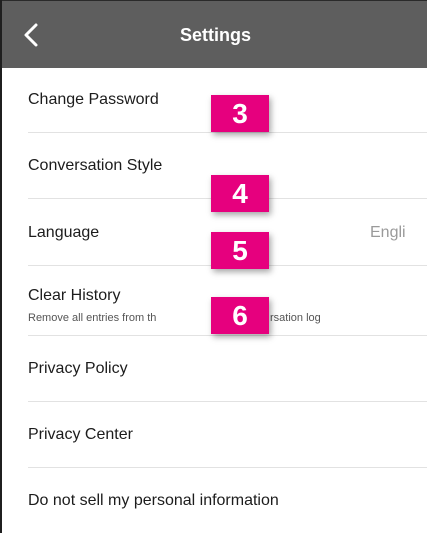 Image resolution: width=427 pixels, height=533 pixels. What do you see at coordinates (95, 165) in the screenshot?
I see `conversation-style-label: Conversation Style` at bounding box center [95, 165].